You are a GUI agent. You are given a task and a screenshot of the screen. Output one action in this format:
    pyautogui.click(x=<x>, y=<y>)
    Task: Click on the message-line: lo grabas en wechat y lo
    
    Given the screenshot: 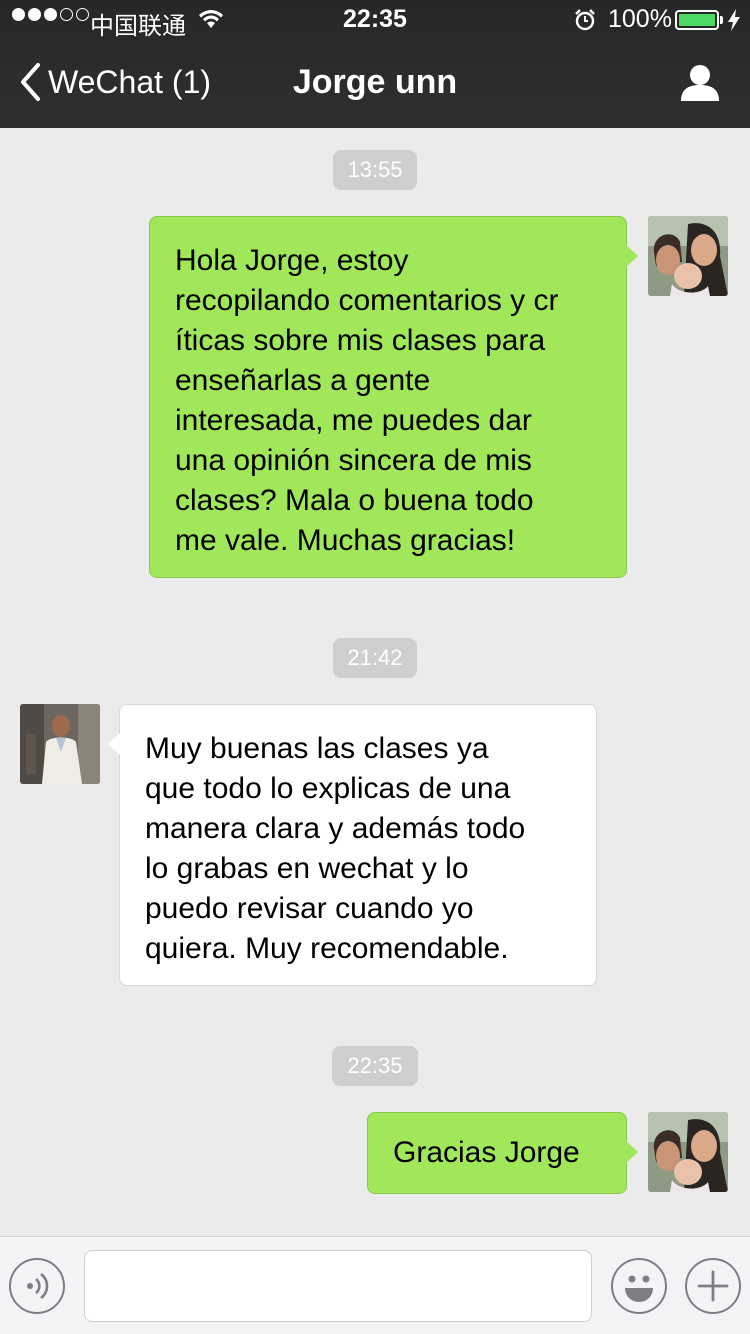 What is the action you would take?
    pyautogui.click(x=307, y=868)
    